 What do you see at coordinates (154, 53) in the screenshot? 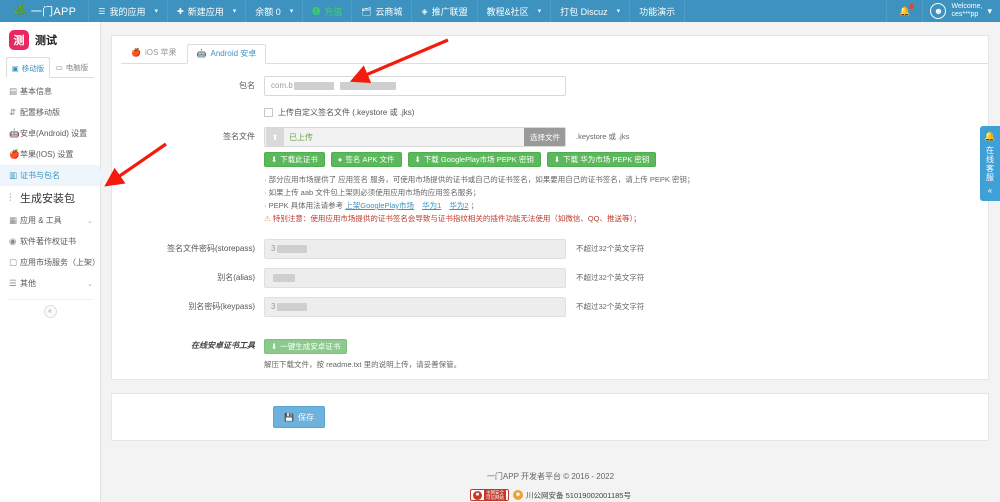
I see `tab-ios: 🍎 iOS 苹果` at bounding box center [154, 53].